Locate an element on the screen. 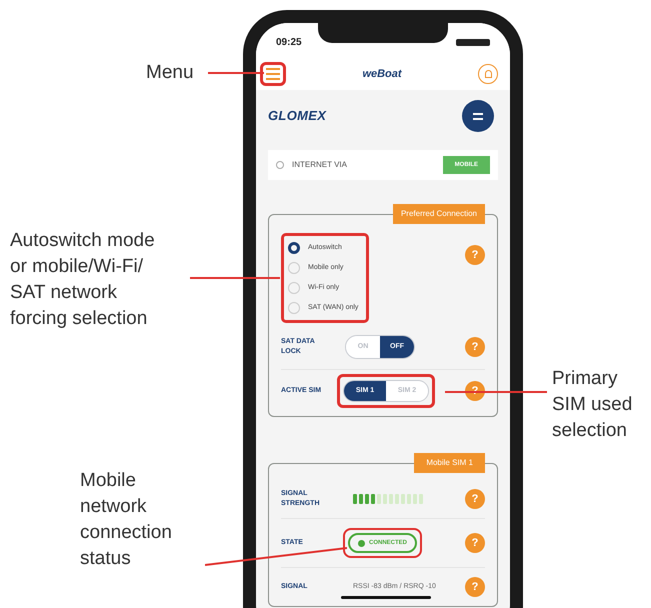 The width and height of the screenshot is (651, 608). internet-label: INTERNET VIA is located at coordinates (320, 165).